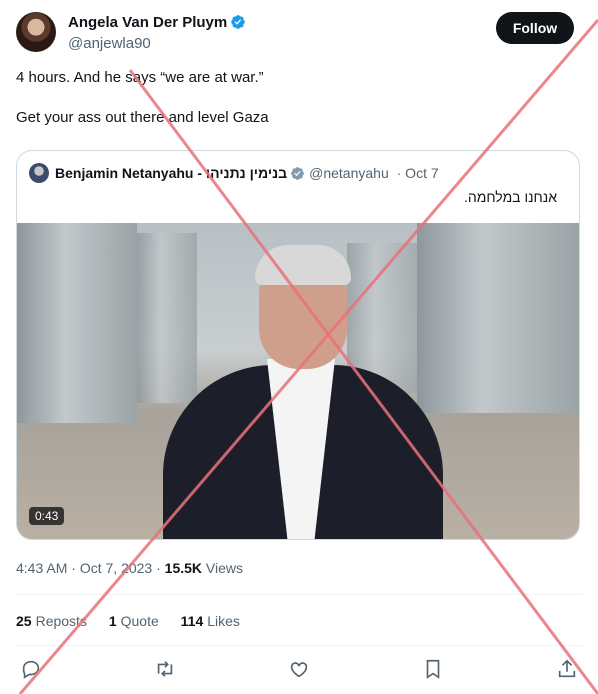 The height and width of the screenshot is (694, 598). Describe the element at coordinates (567, 669) in the screenshot. I see `share-icon` at that location.